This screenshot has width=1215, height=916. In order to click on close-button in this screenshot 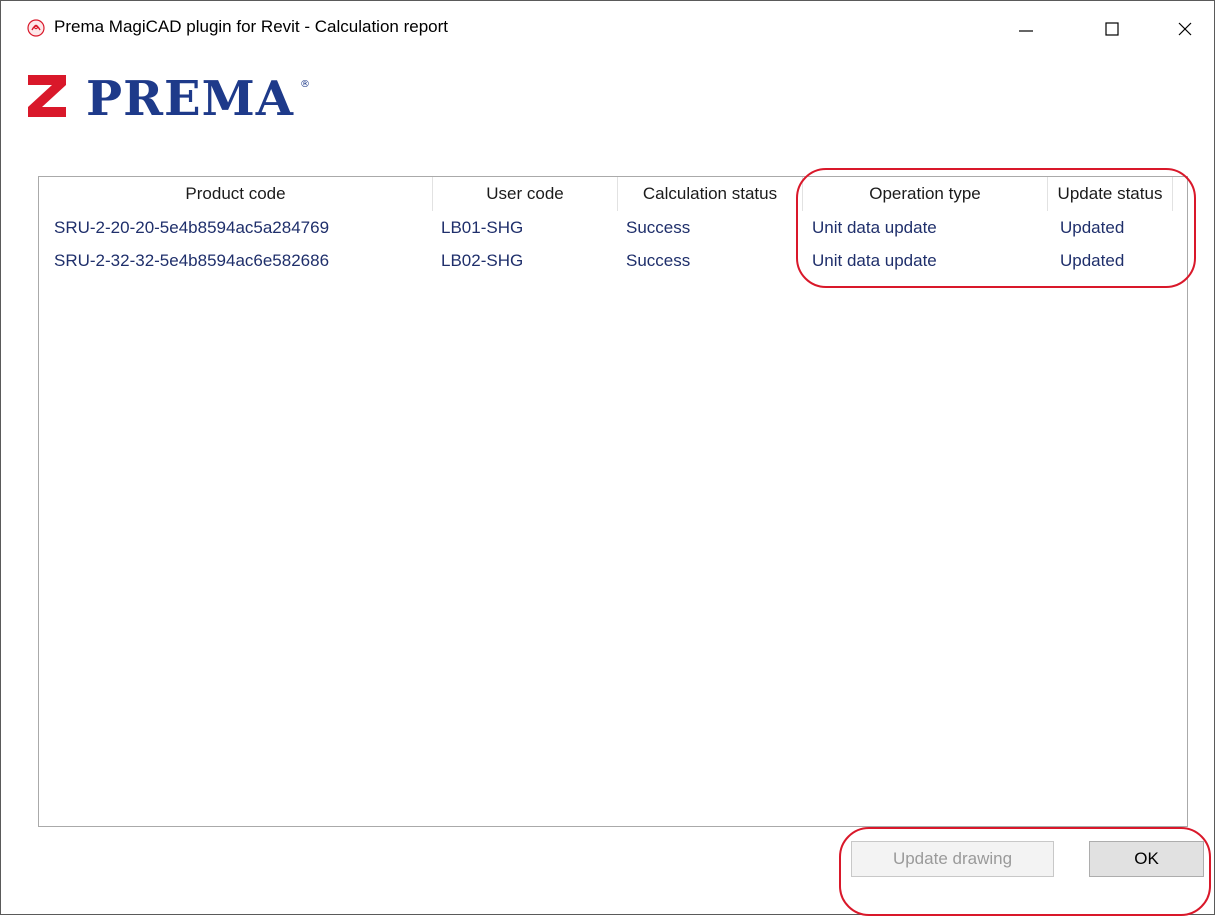, I will do `click(1185, 29)`.